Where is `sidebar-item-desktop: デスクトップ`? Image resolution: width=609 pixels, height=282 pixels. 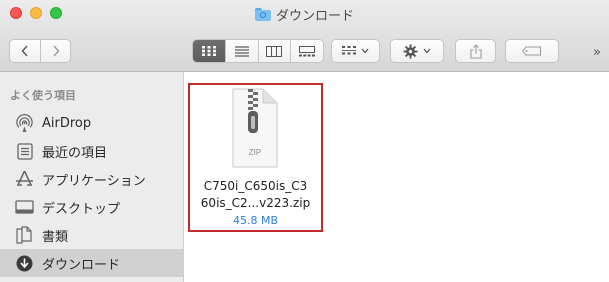 sidebar-item-desktop: デスクトップ is located at coordinates (92, 207).